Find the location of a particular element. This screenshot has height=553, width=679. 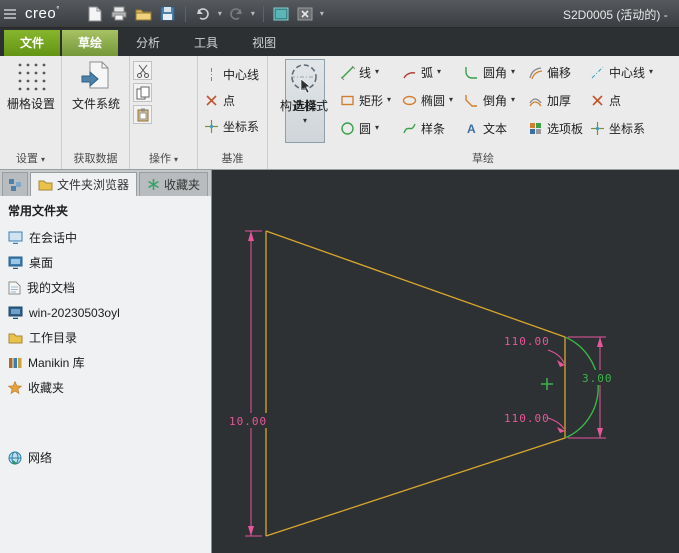

arc-icon is located at coordinates (409, 74).